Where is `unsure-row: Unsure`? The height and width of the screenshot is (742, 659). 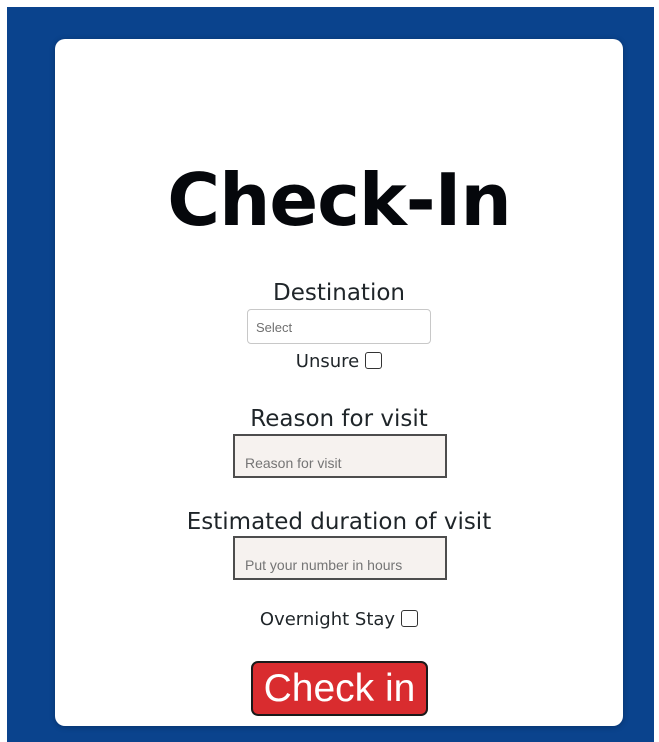
unsure-row: Unsure is located at coordinates (339, 362).